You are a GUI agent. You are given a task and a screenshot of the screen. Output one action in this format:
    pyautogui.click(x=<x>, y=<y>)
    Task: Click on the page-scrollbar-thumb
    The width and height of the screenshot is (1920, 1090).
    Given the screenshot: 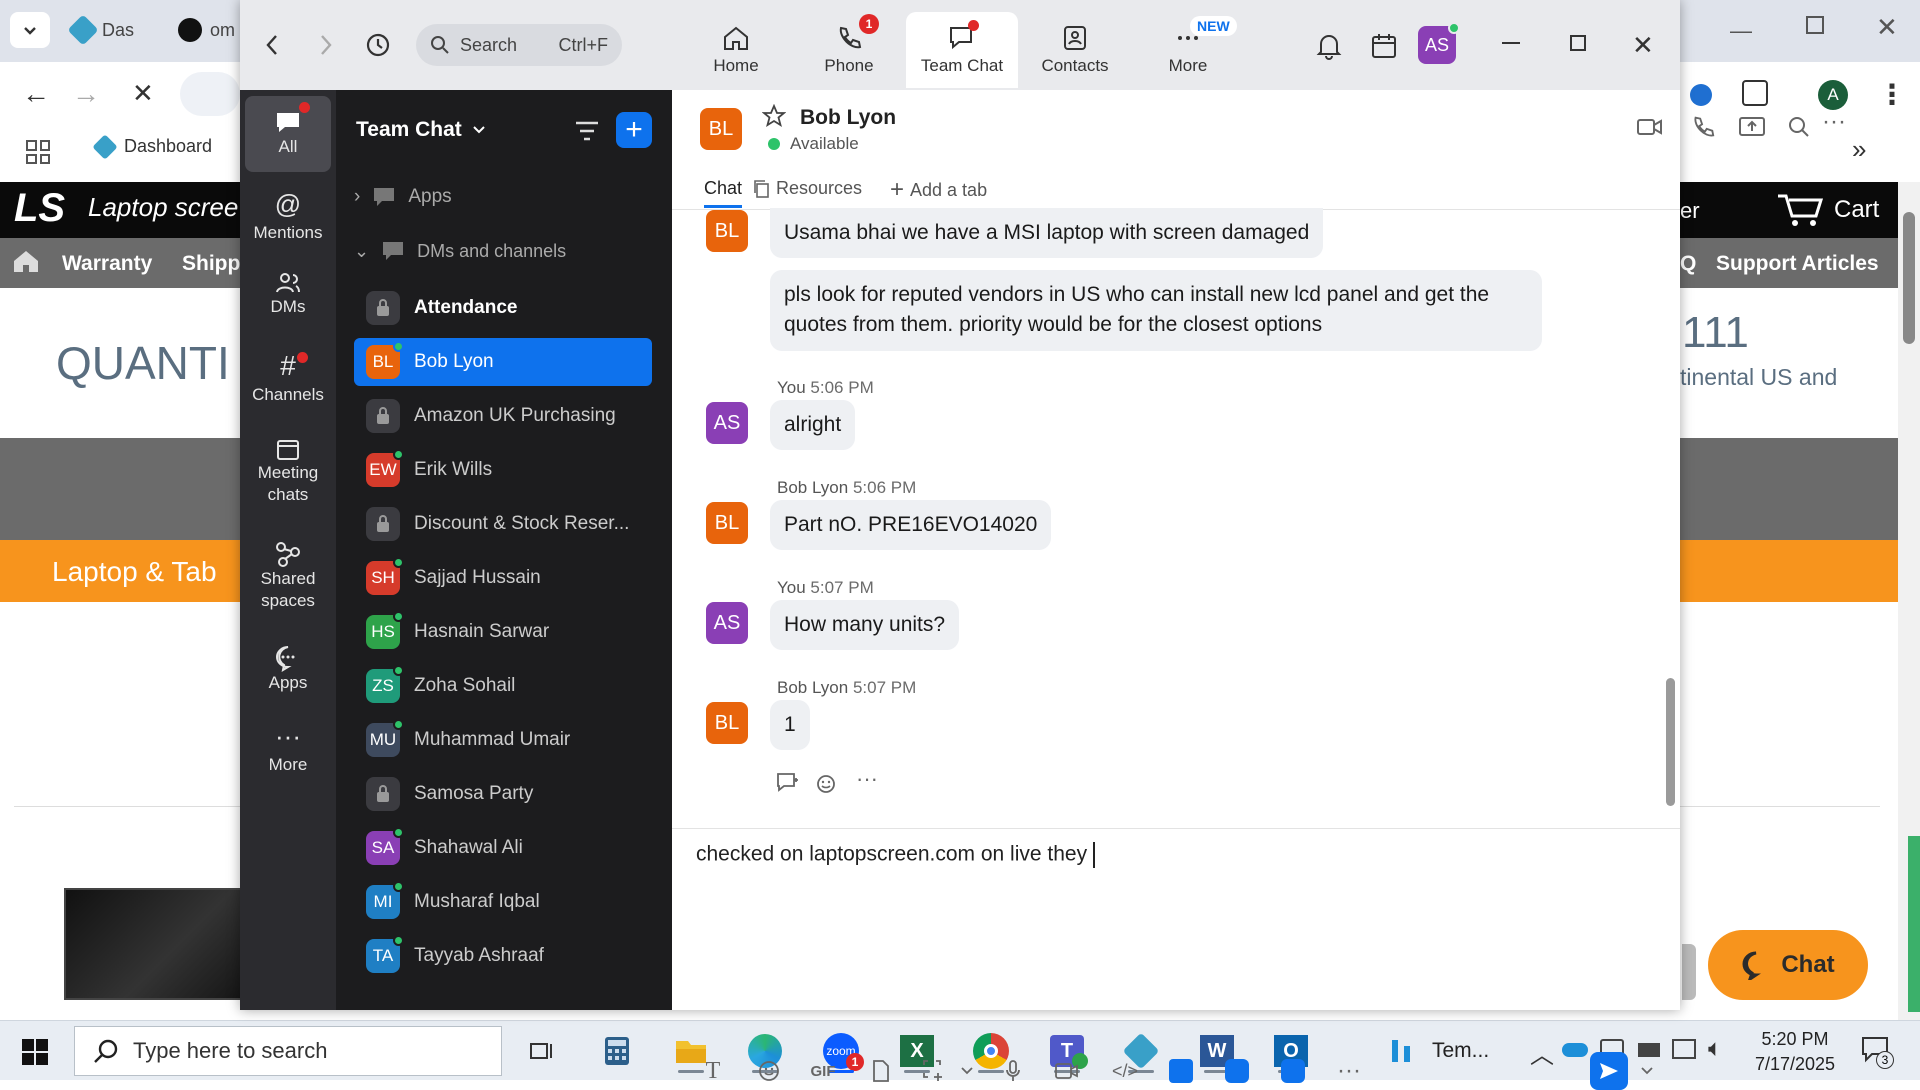 What is the action you would take?
    pyautogui.click(x=1909, y=278)
    